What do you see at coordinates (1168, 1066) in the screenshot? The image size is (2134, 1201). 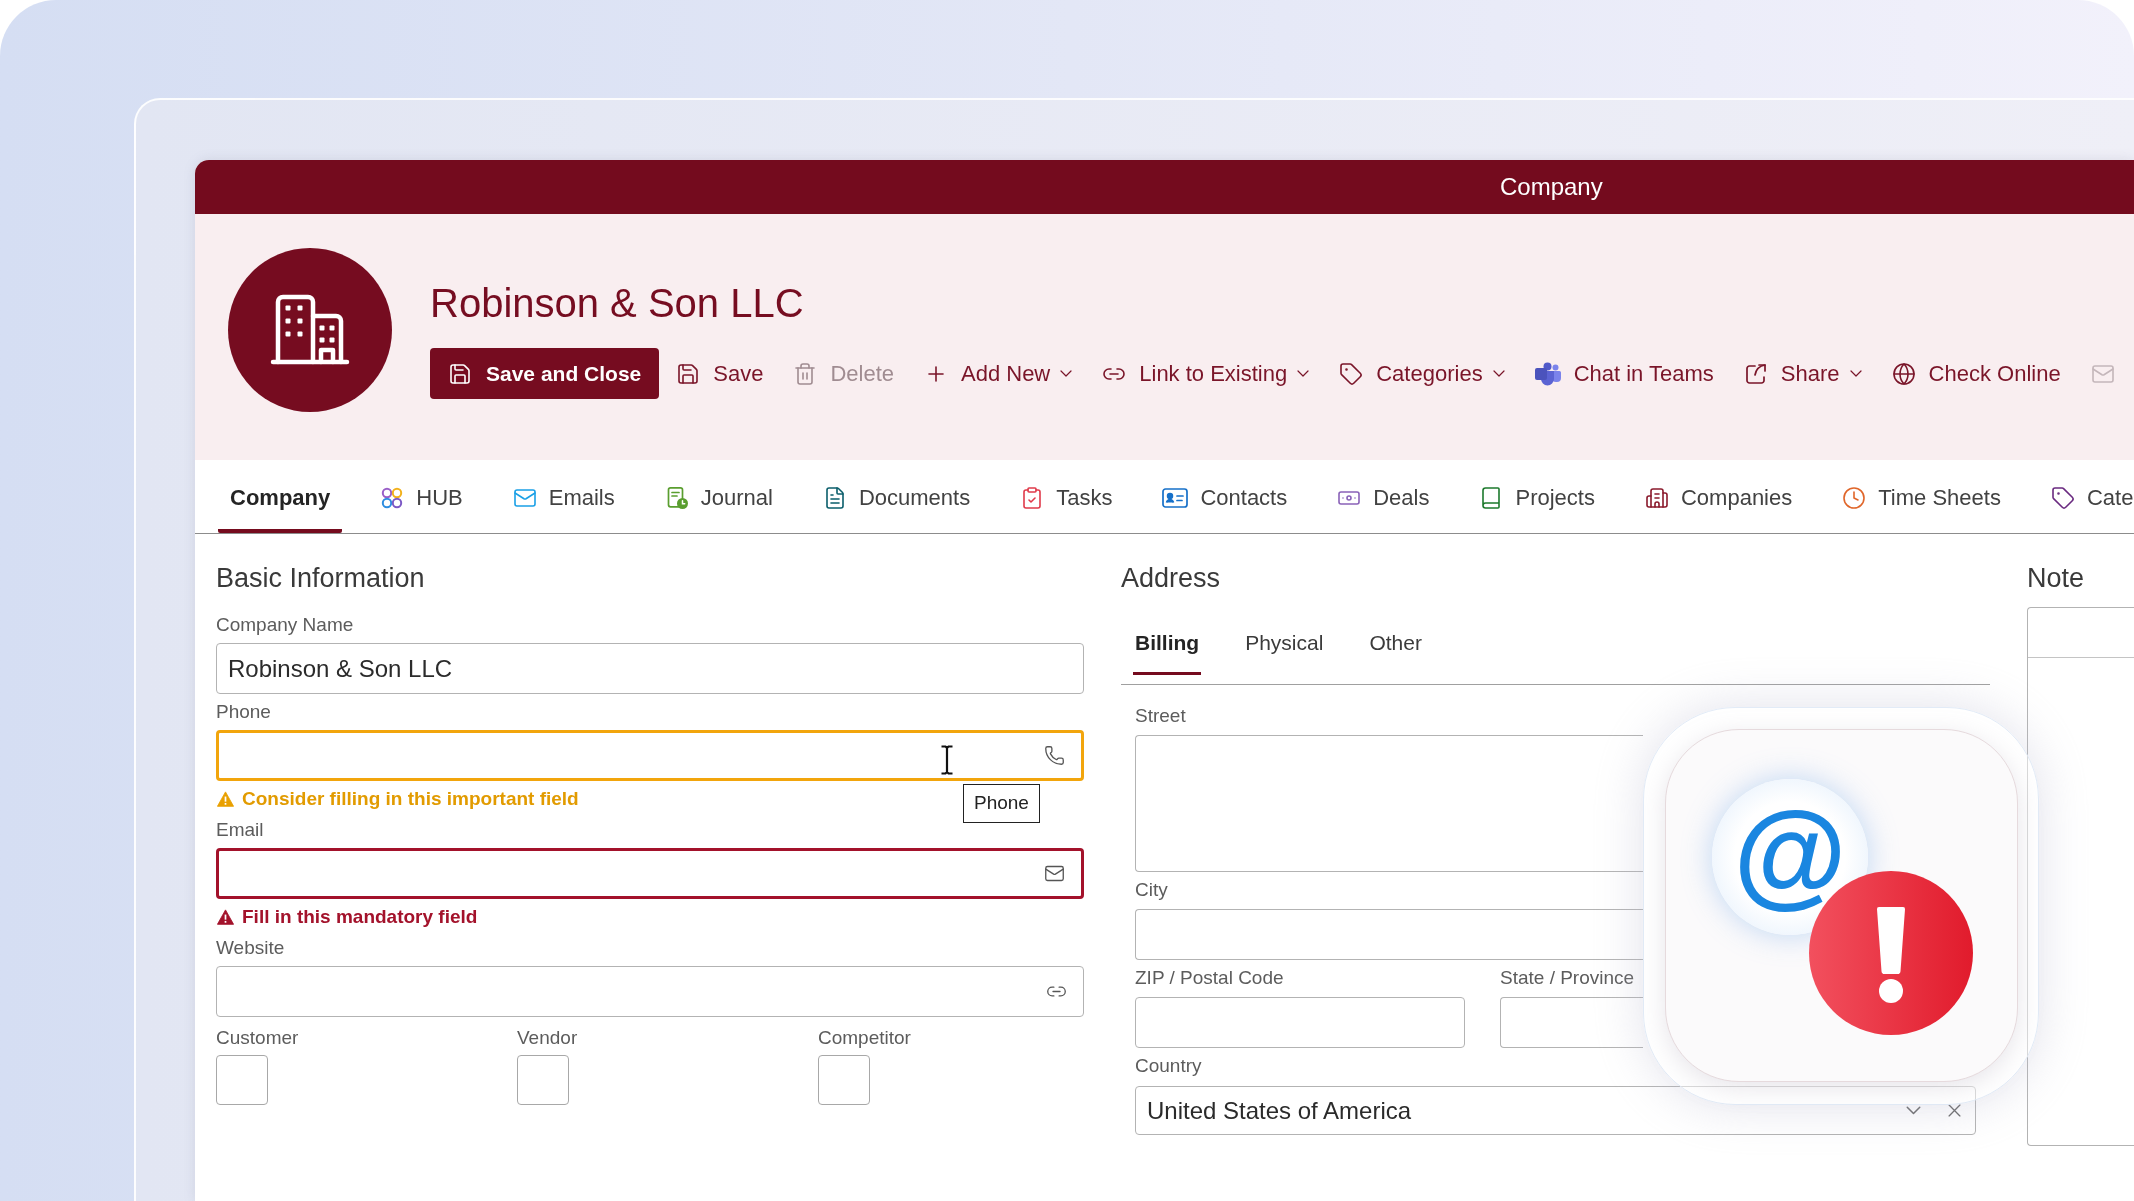 I see `field-label: Country` at bounding box center [1168, 1066].